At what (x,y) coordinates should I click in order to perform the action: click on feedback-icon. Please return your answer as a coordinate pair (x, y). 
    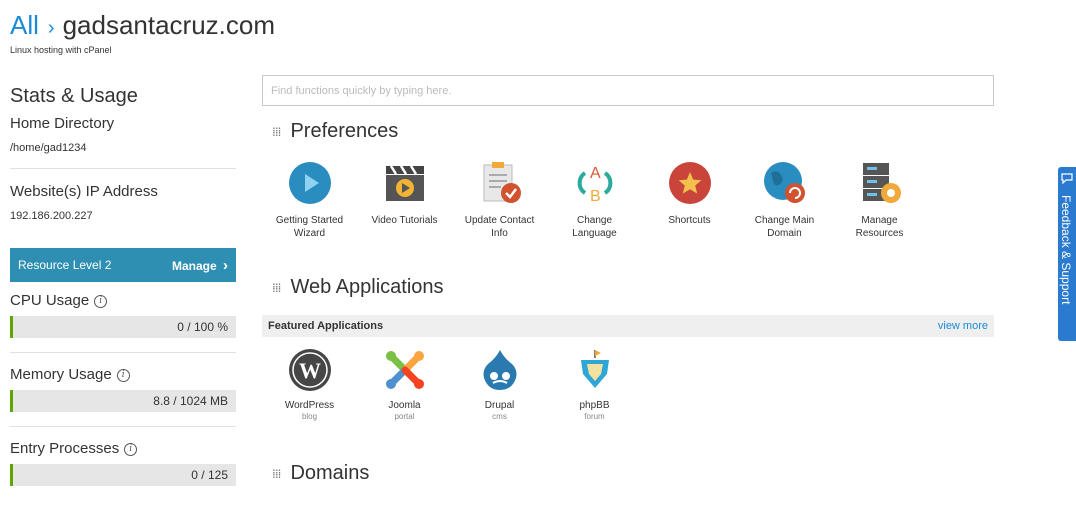
    Looking at the image, I should click on (1067, 178).